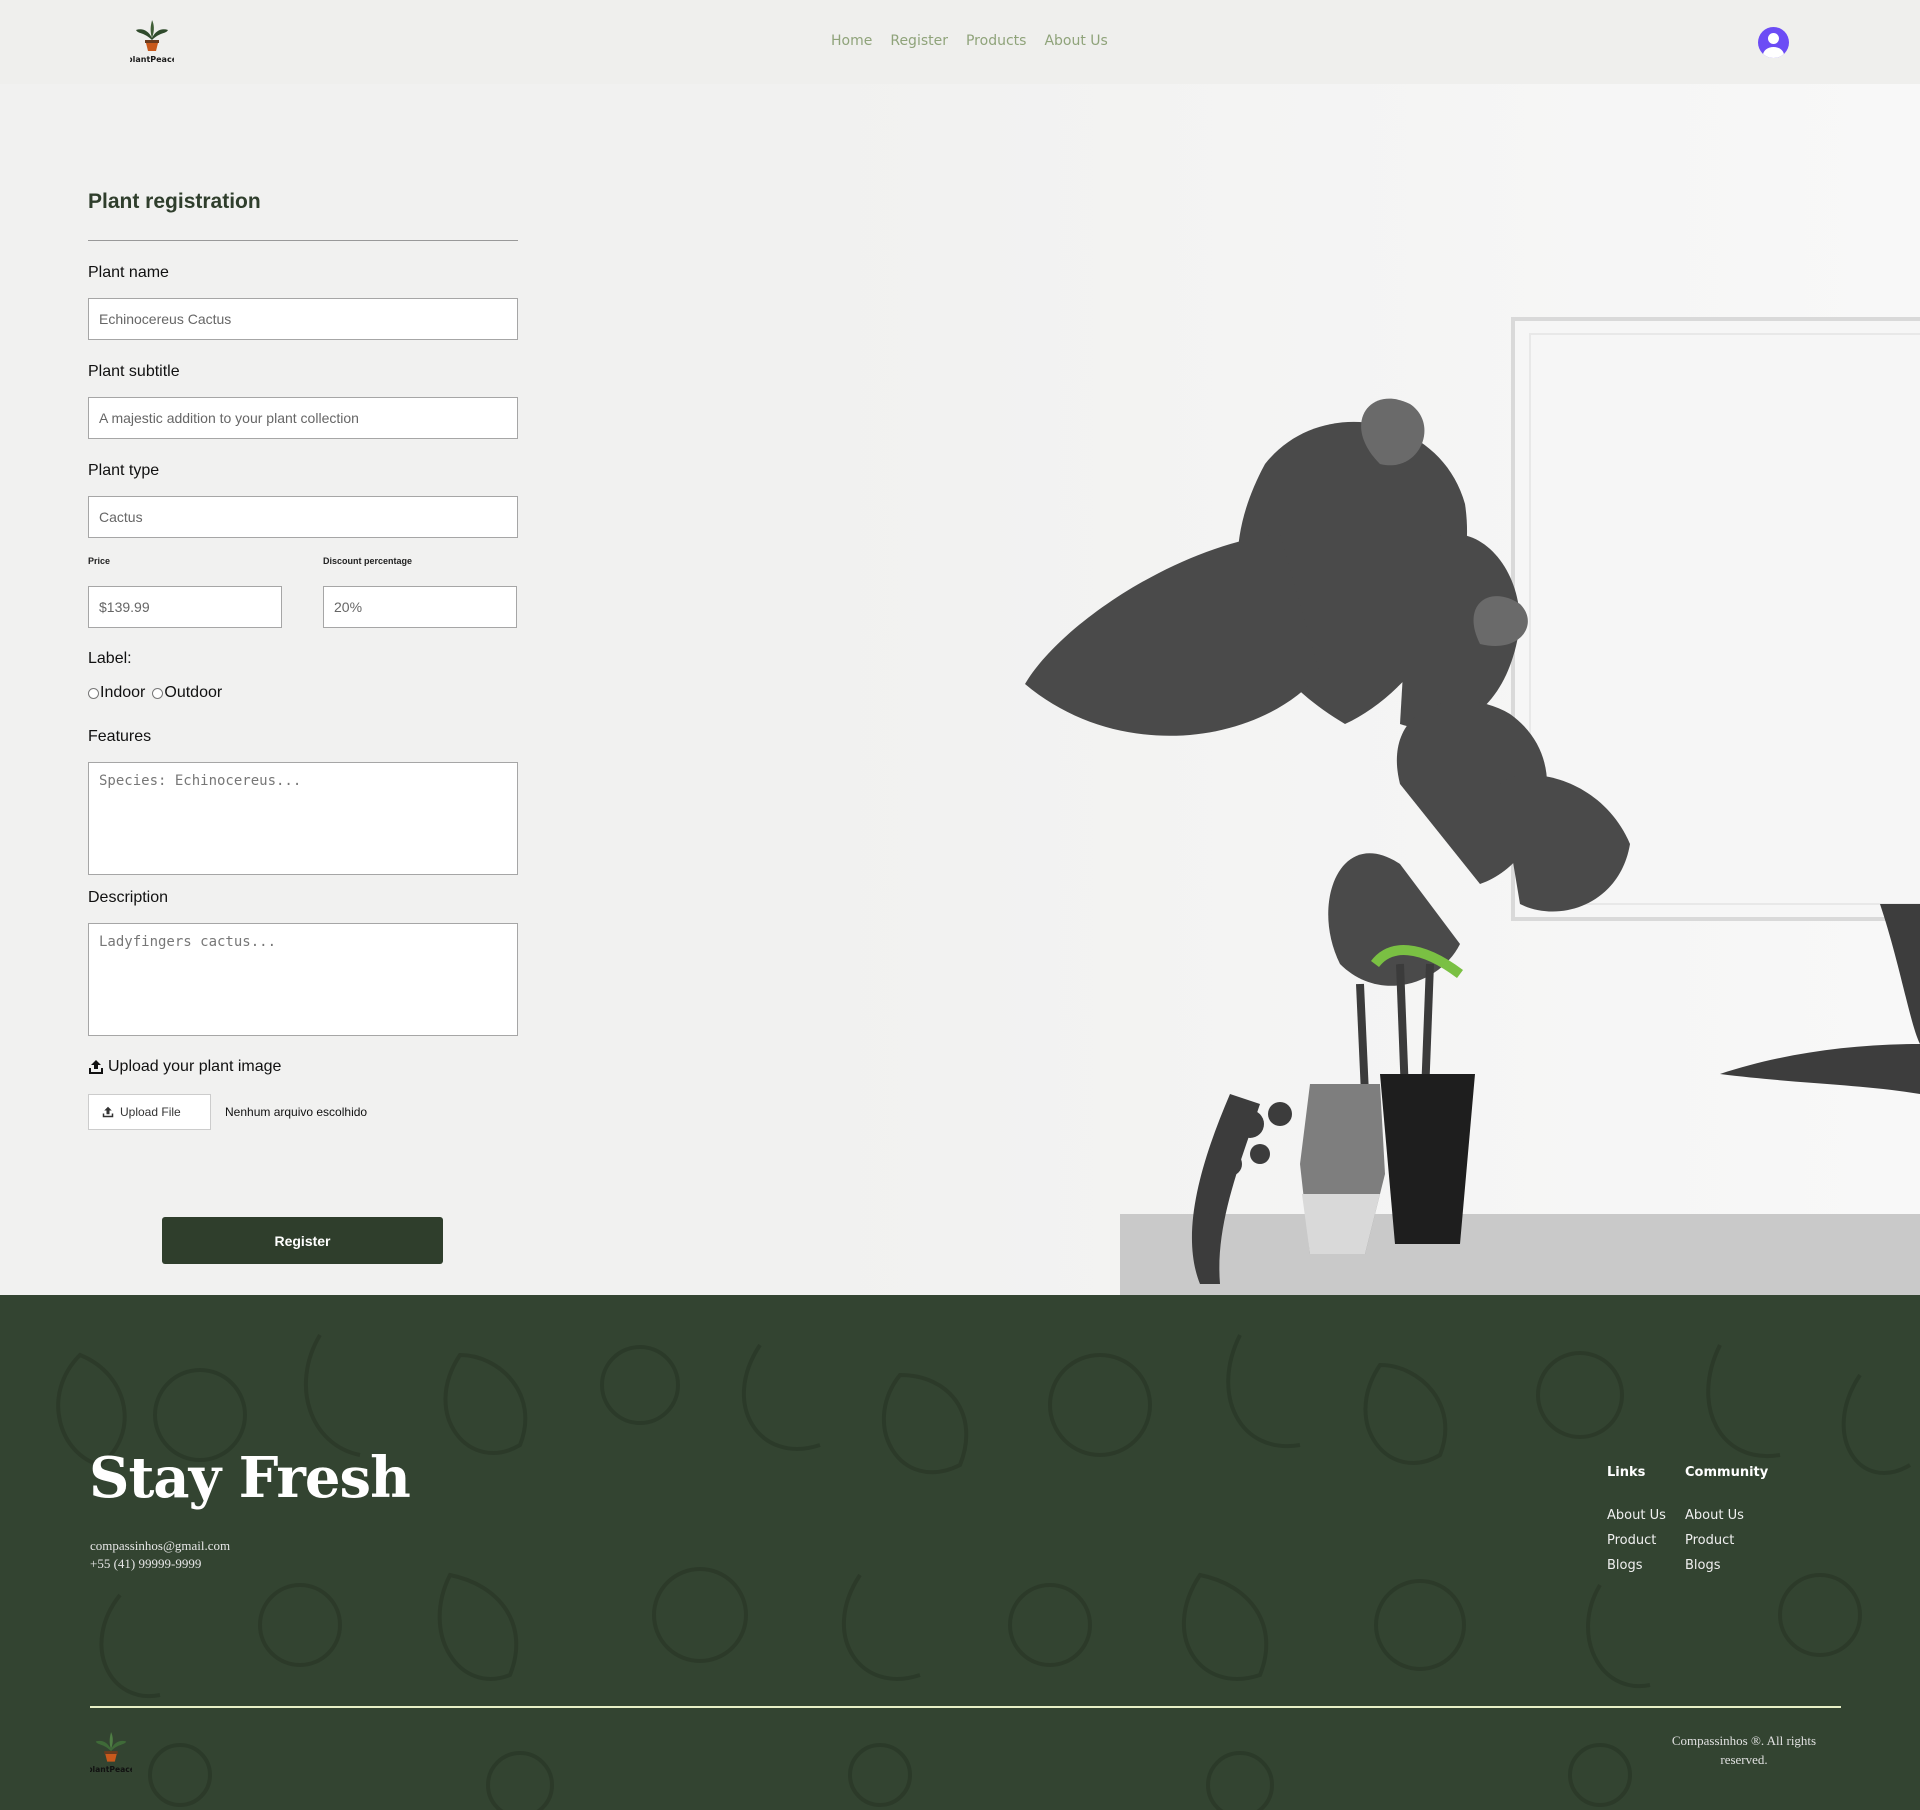 This screenshot has width=1920, height=1810. Describe the element at coordinates (1636, 1540) in the screenshot. I see `footer-link-product: Product` at that location.